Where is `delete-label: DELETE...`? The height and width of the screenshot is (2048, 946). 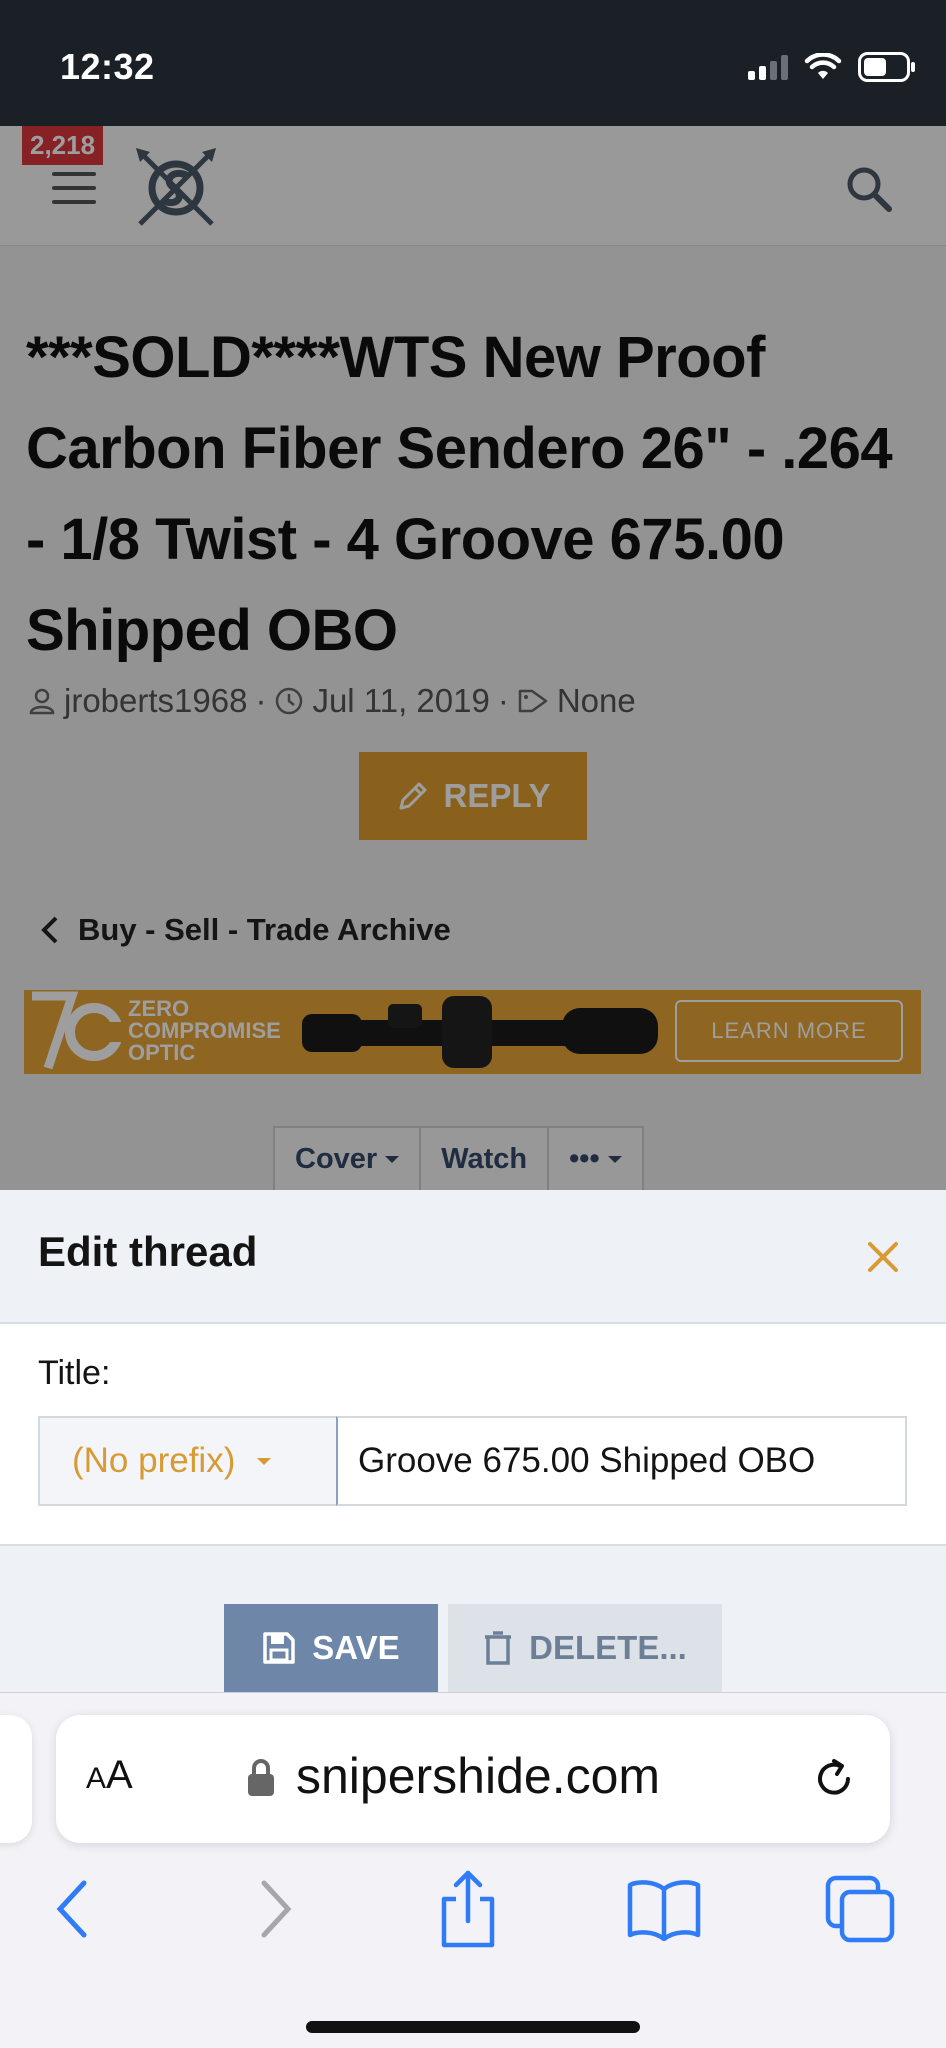 delete-label: DELETE... is located at coordinates (608, 1647).